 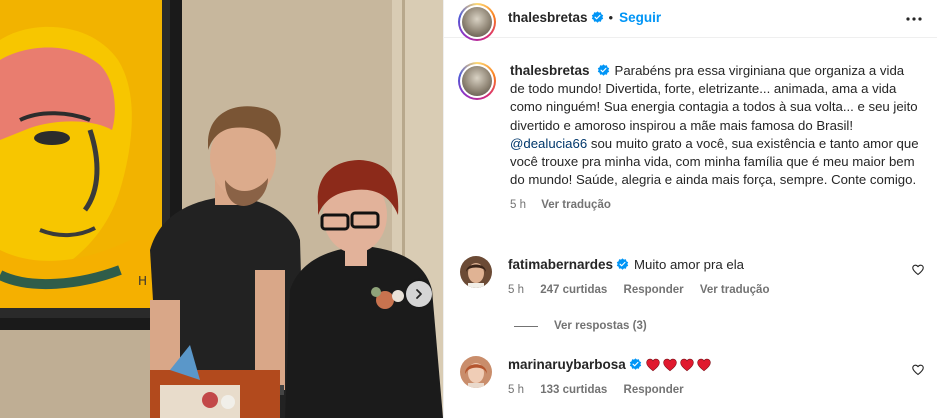 What do you see at coordinates (573, 390) in the screenshot?
I see `comment-likes-count: 133 curtidas` at bounding box center [573, 390].